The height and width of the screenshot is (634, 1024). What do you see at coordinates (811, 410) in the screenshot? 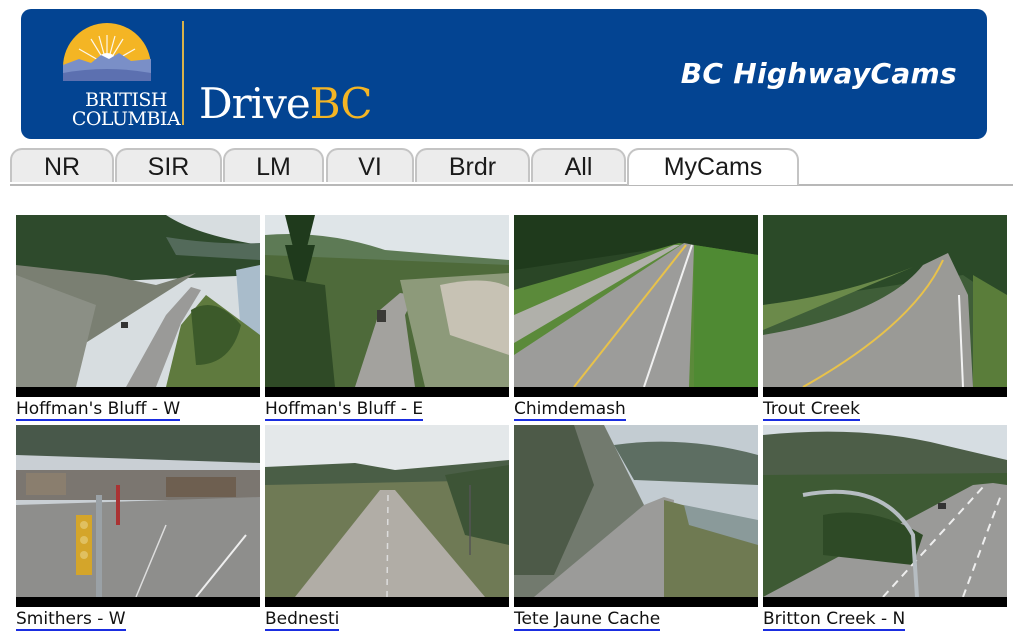
I see `camera-link: Trout Creek` at bounding box center [811, 410].